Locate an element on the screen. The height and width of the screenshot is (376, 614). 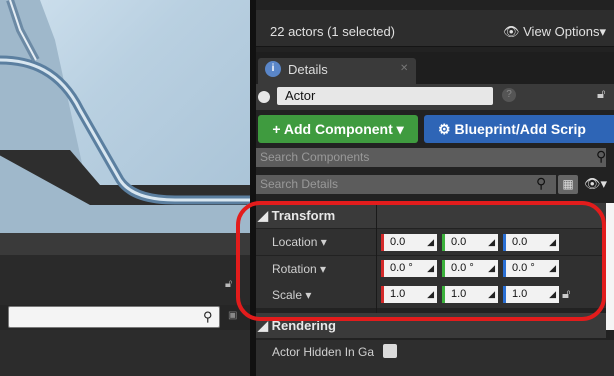
blueprint-add-script-button: ⚙︎ Blueprint/Add Scrip is located at coordinates (519, 129).